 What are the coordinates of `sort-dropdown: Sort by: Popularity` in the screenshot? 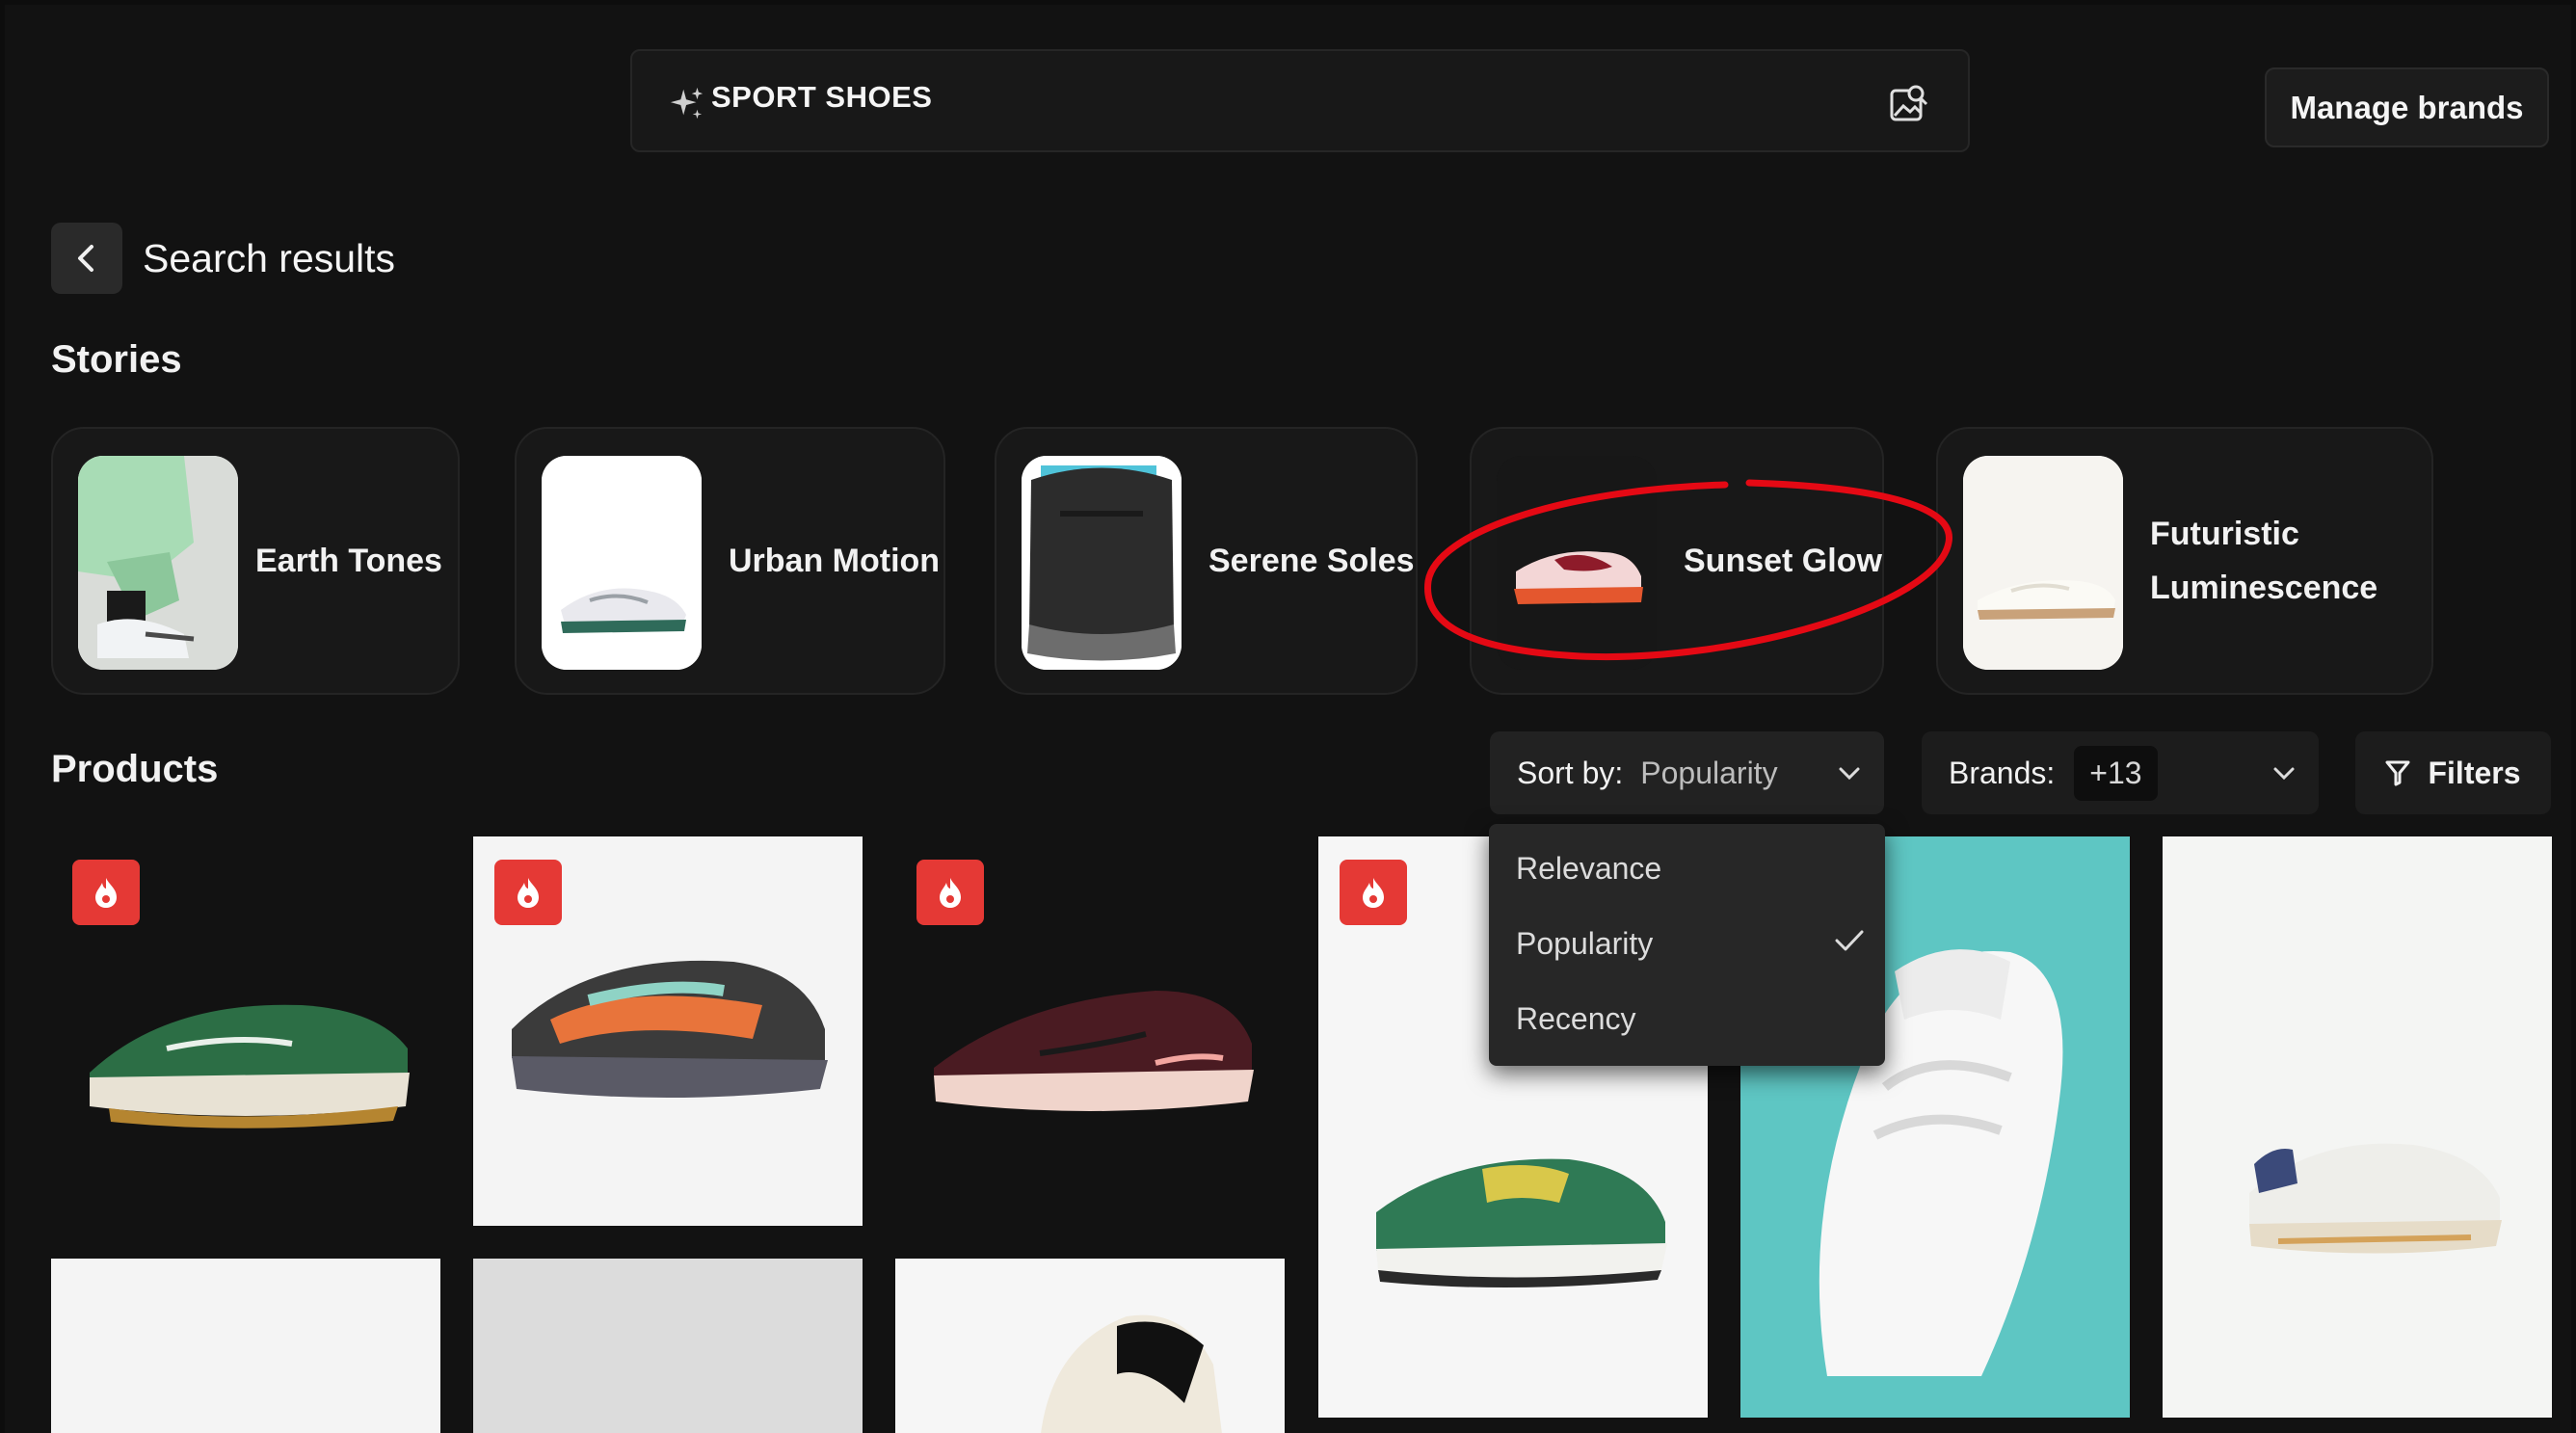 It's located at (1687, 772).